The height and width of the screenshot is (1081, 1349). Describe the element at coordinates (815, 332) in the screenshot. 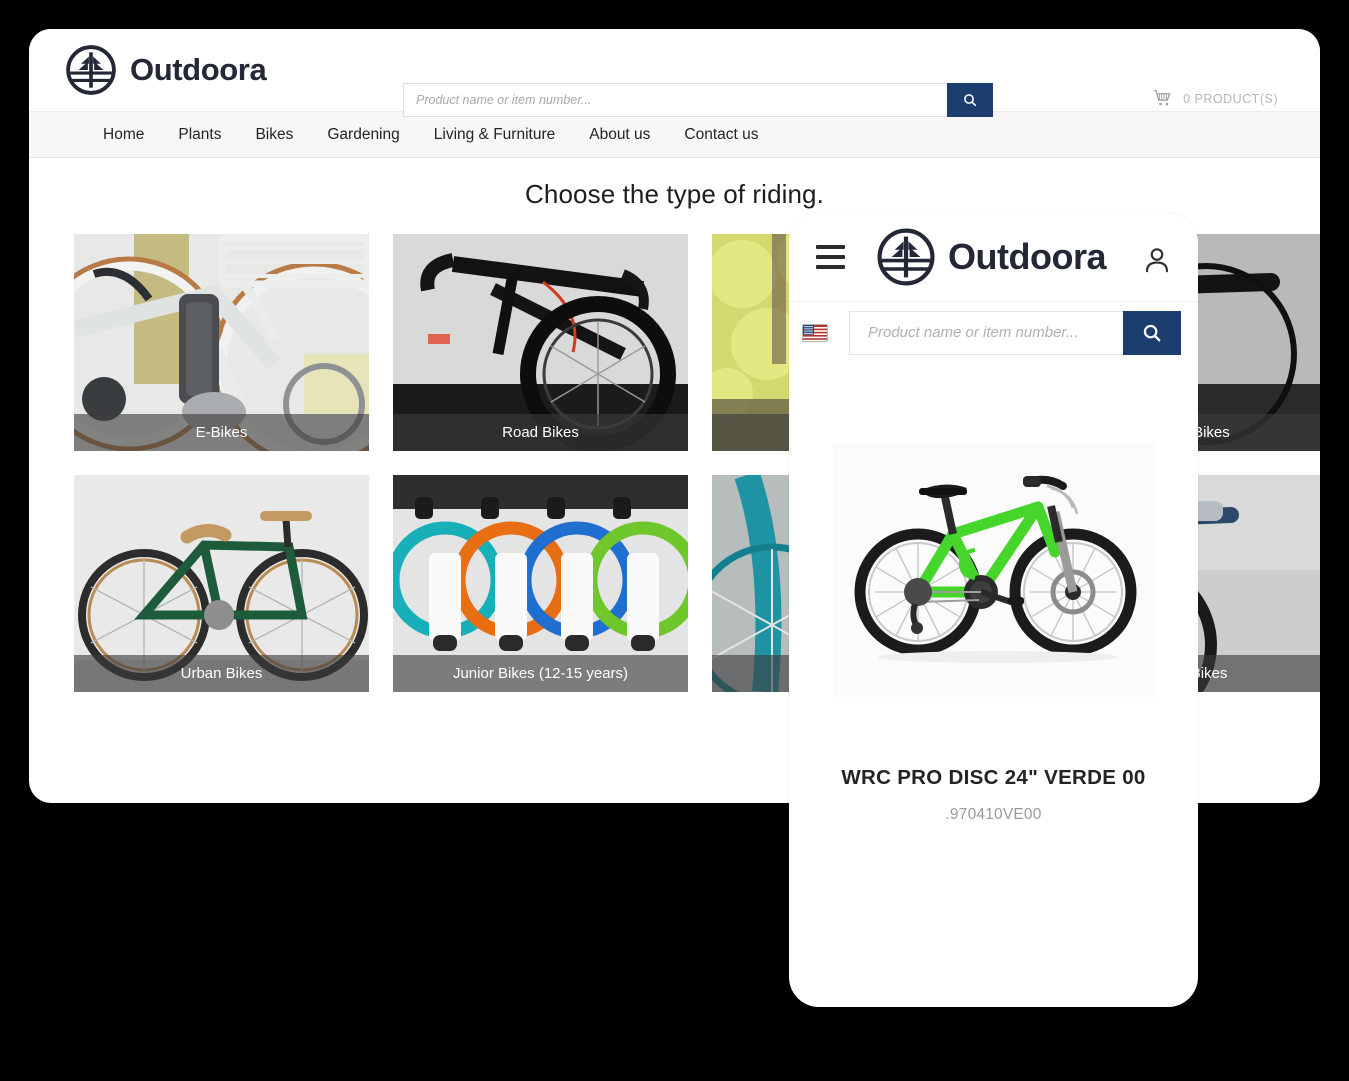

I see `us-flag-icon` at that location.